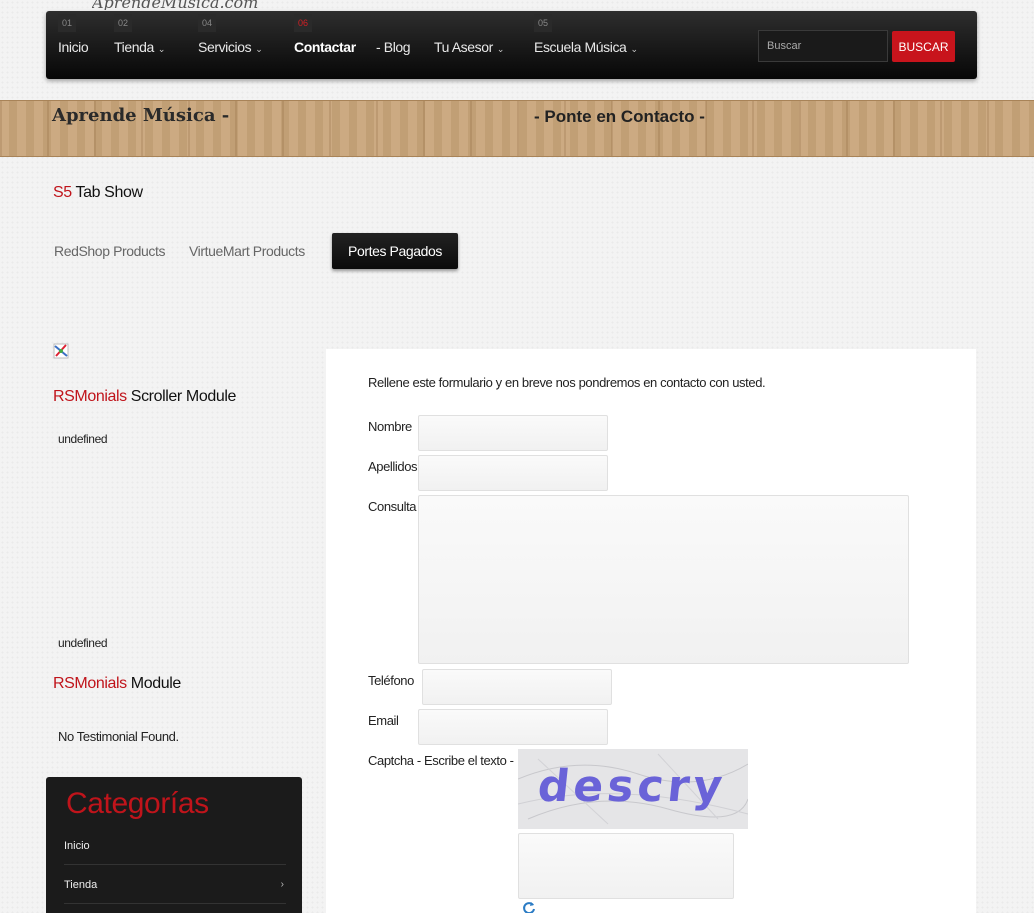  I want to click on consulta-textarea, so click(663, 579).